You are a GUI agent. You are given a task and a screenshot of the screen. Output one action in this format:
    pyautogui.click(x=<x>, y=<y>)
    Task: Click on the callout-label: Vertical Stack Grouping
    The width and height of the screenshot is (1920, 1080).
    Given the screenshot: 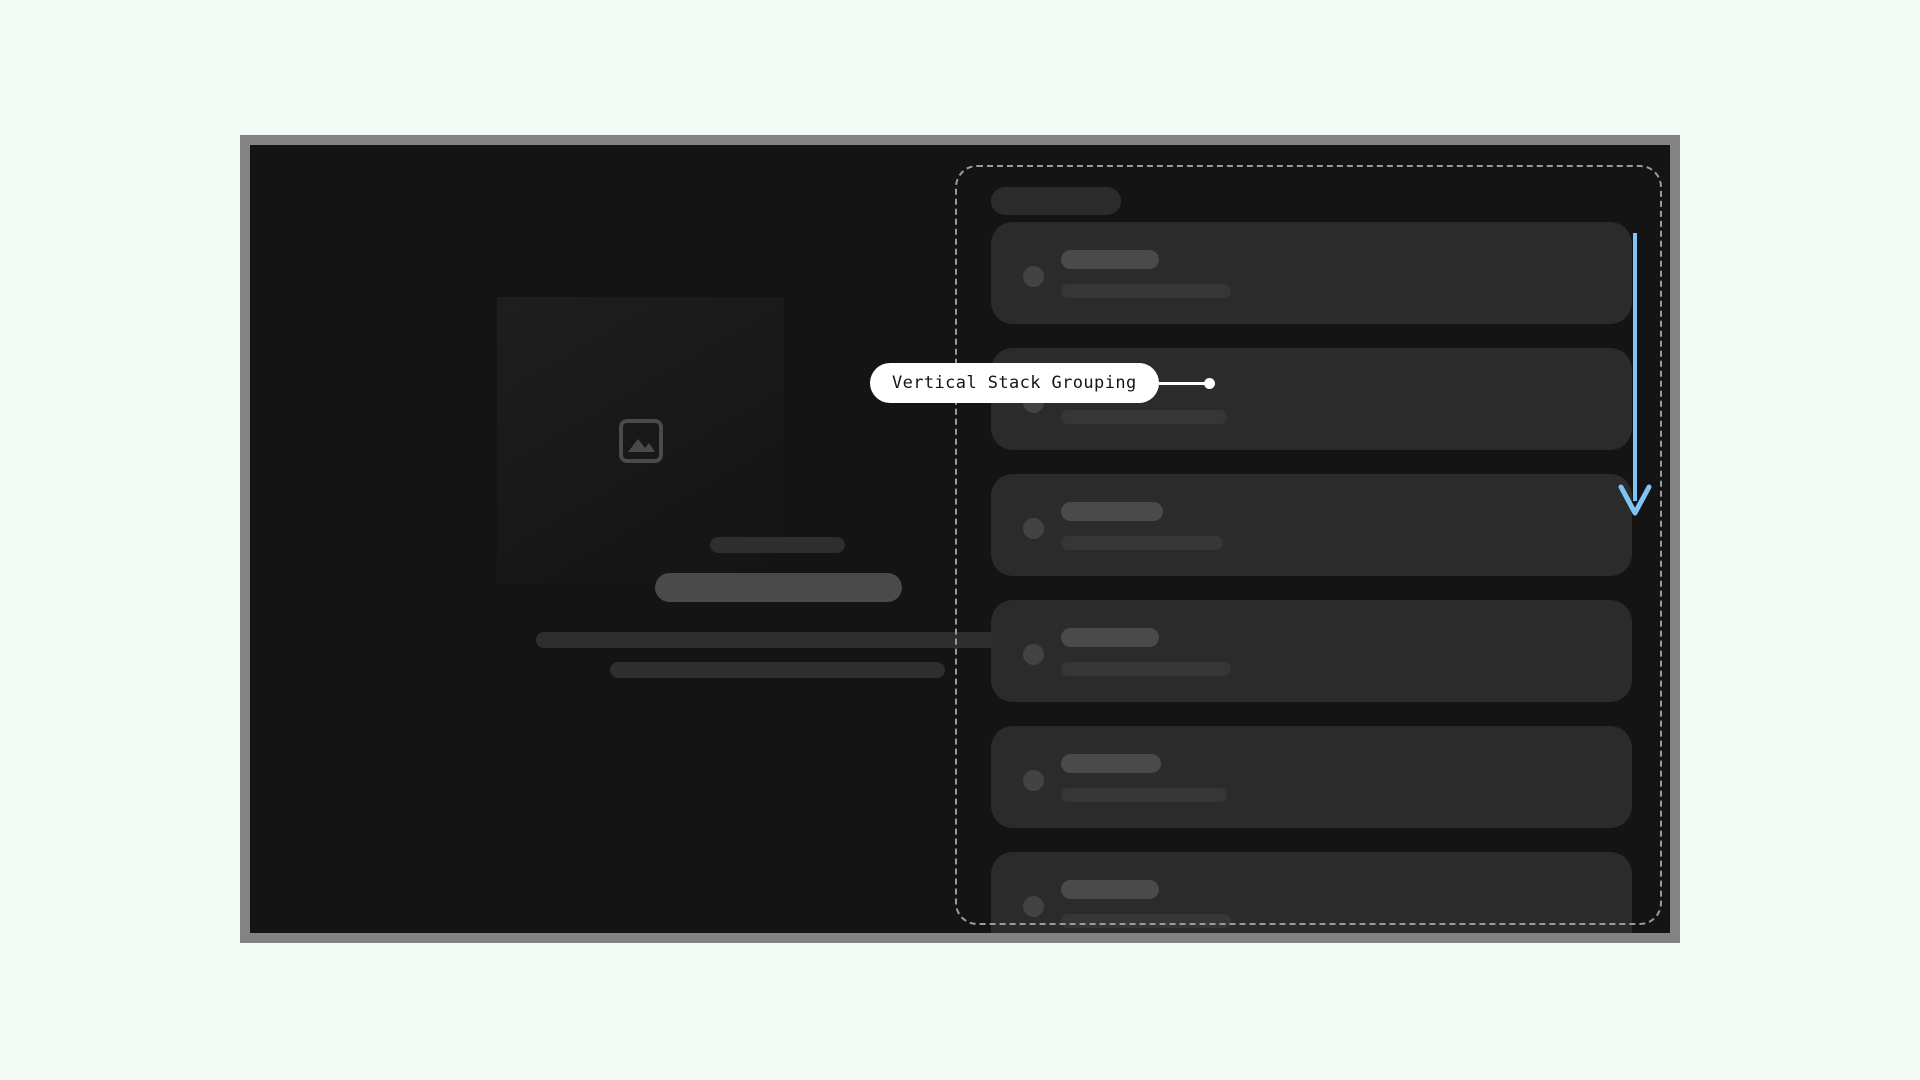 What is the action you would take?
    pyautogui.click(x=1014, y=383)
    